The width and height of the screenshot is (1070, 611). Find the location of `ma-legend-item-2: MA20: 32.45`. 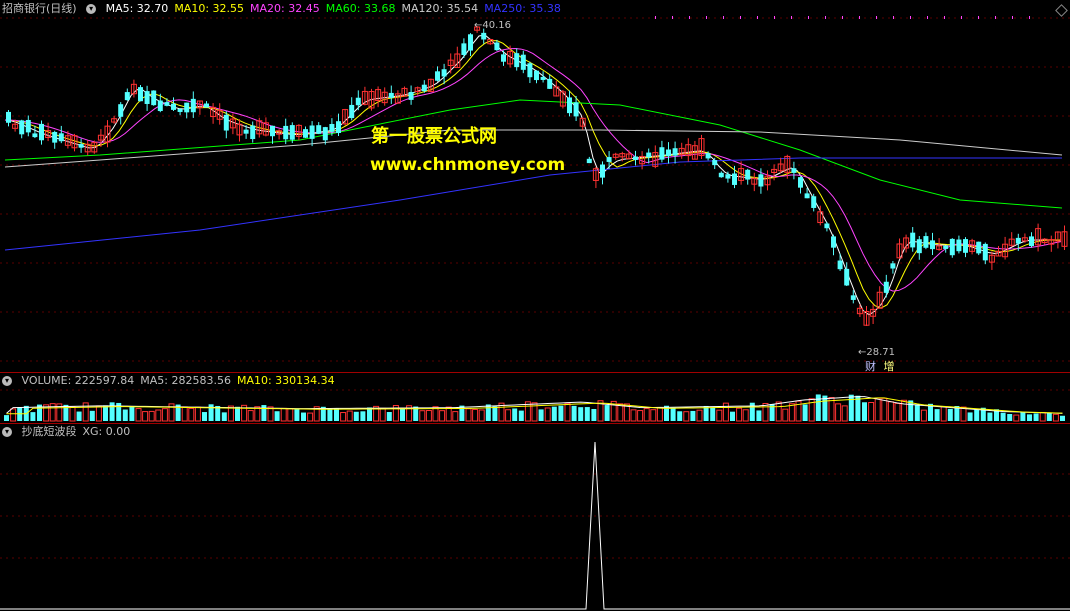

ma-legend-item-2: MA20: 32.45 is located at coordinates (285, 8).